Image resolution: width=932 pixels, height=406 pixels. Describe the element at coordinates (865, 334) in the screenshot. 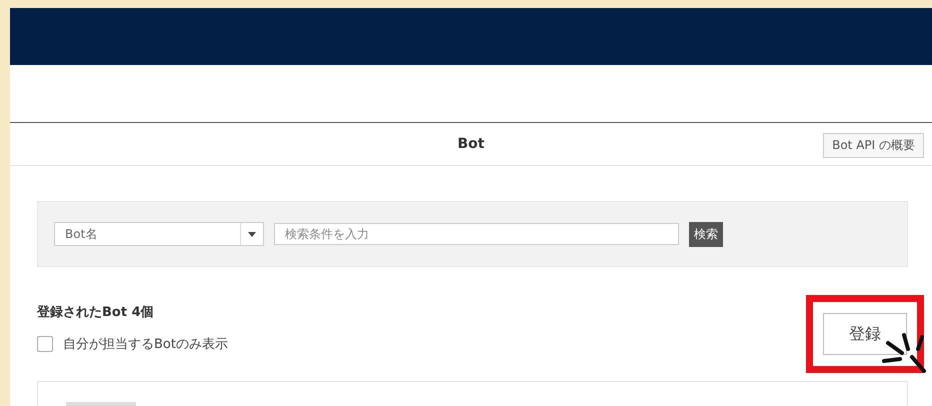

I see `register-button: 登録` at that location.